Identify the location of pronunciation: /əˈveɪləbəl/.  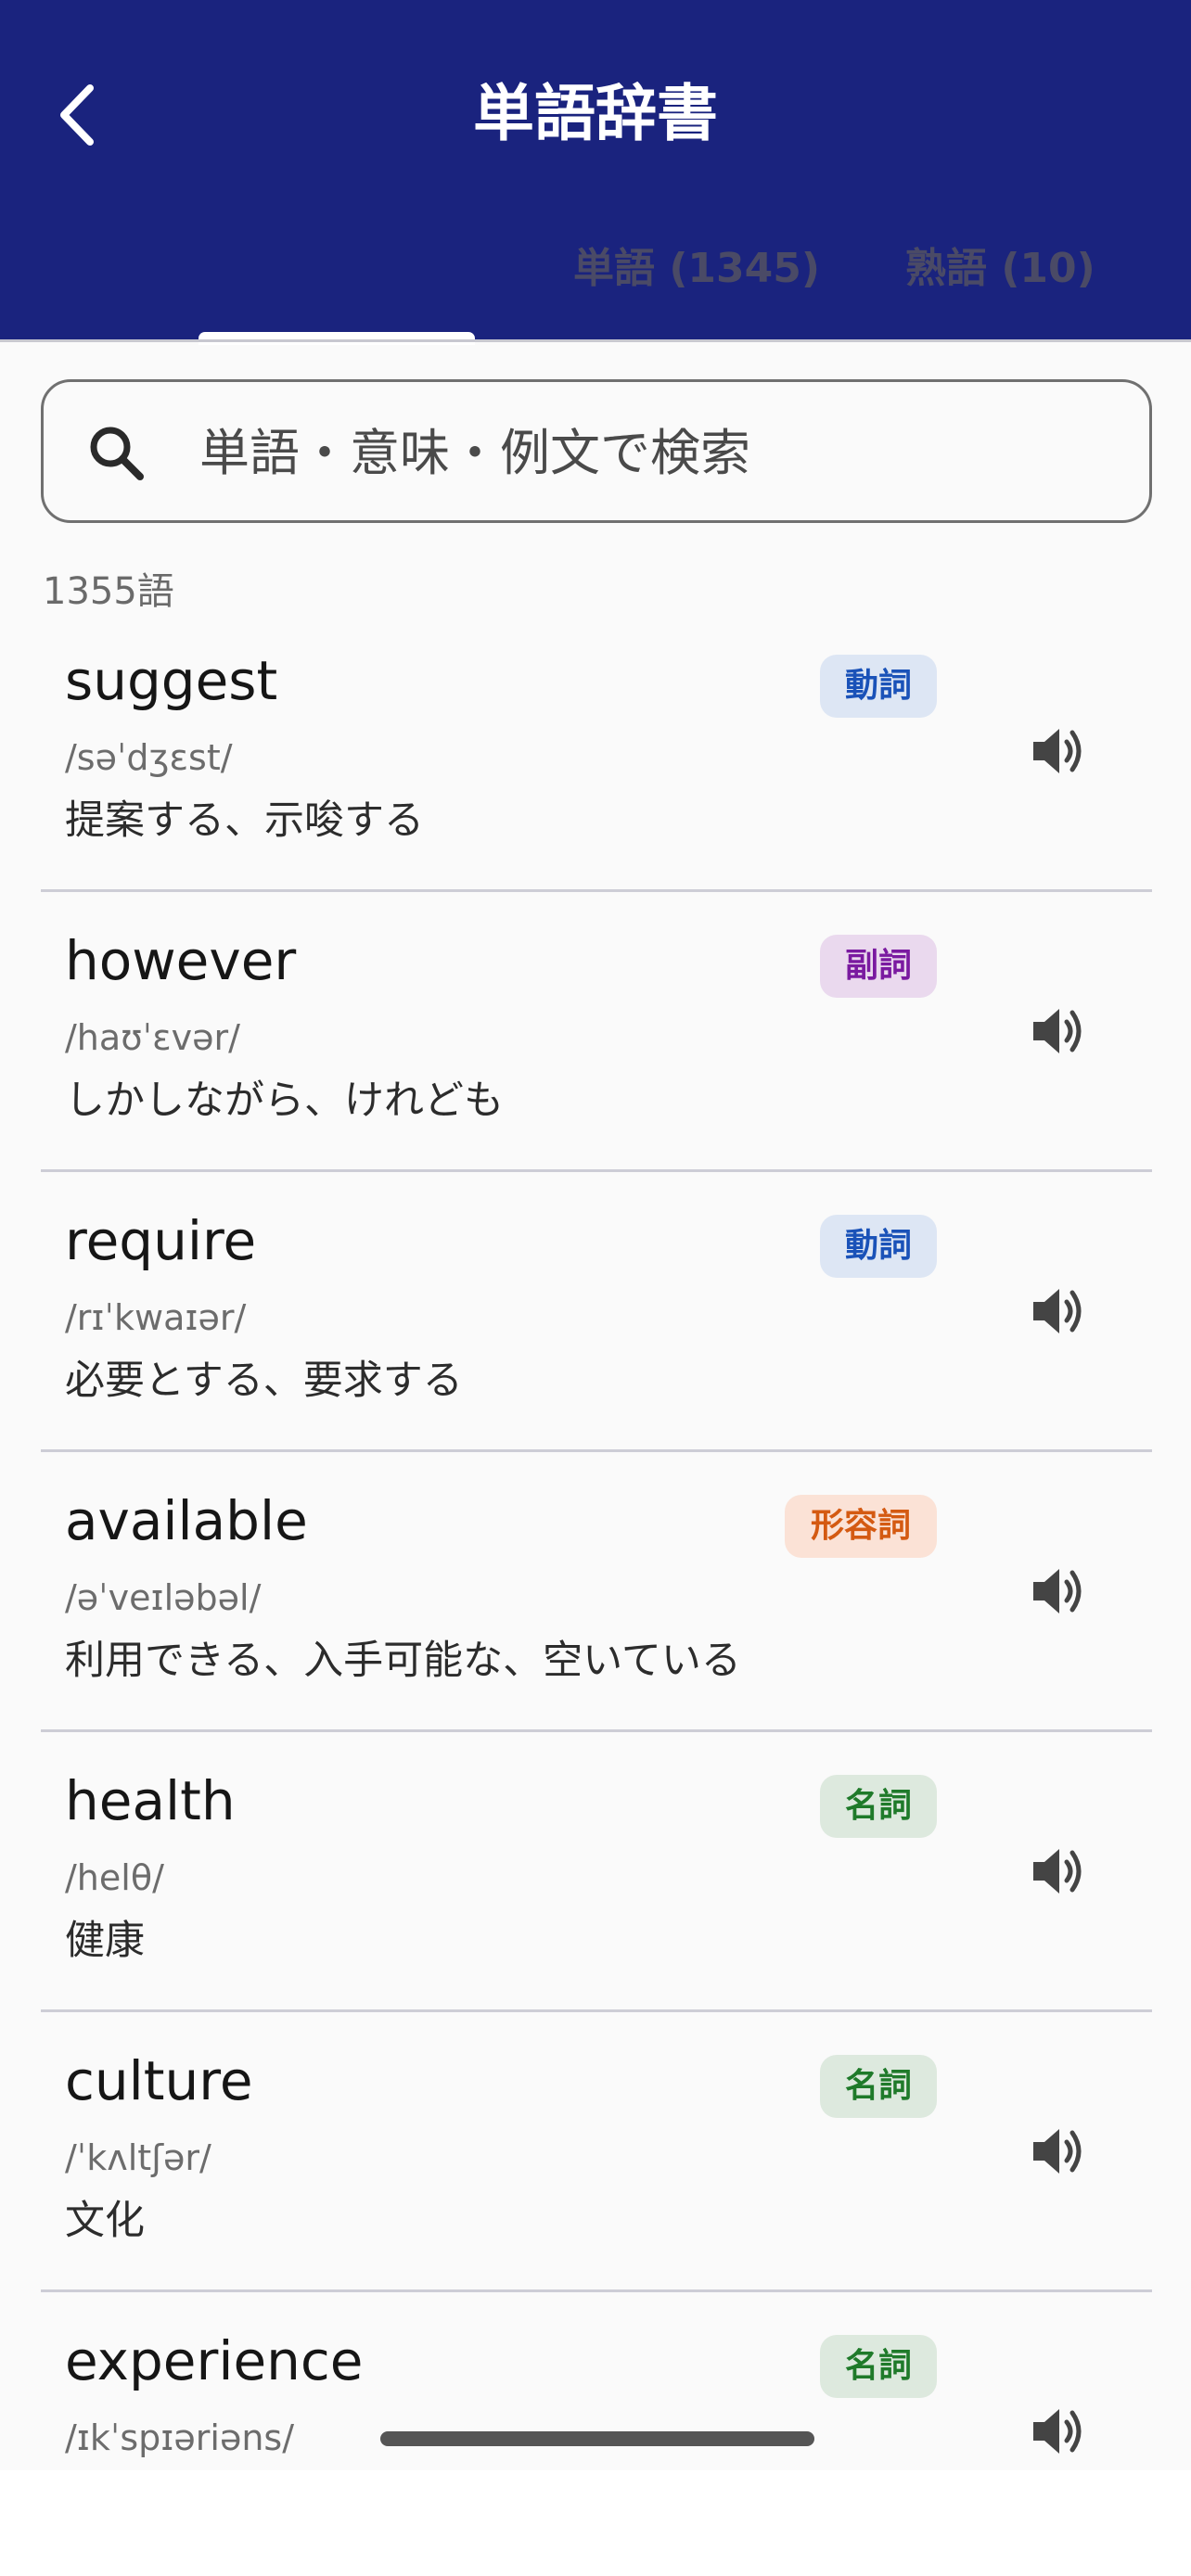
(164, 1598).